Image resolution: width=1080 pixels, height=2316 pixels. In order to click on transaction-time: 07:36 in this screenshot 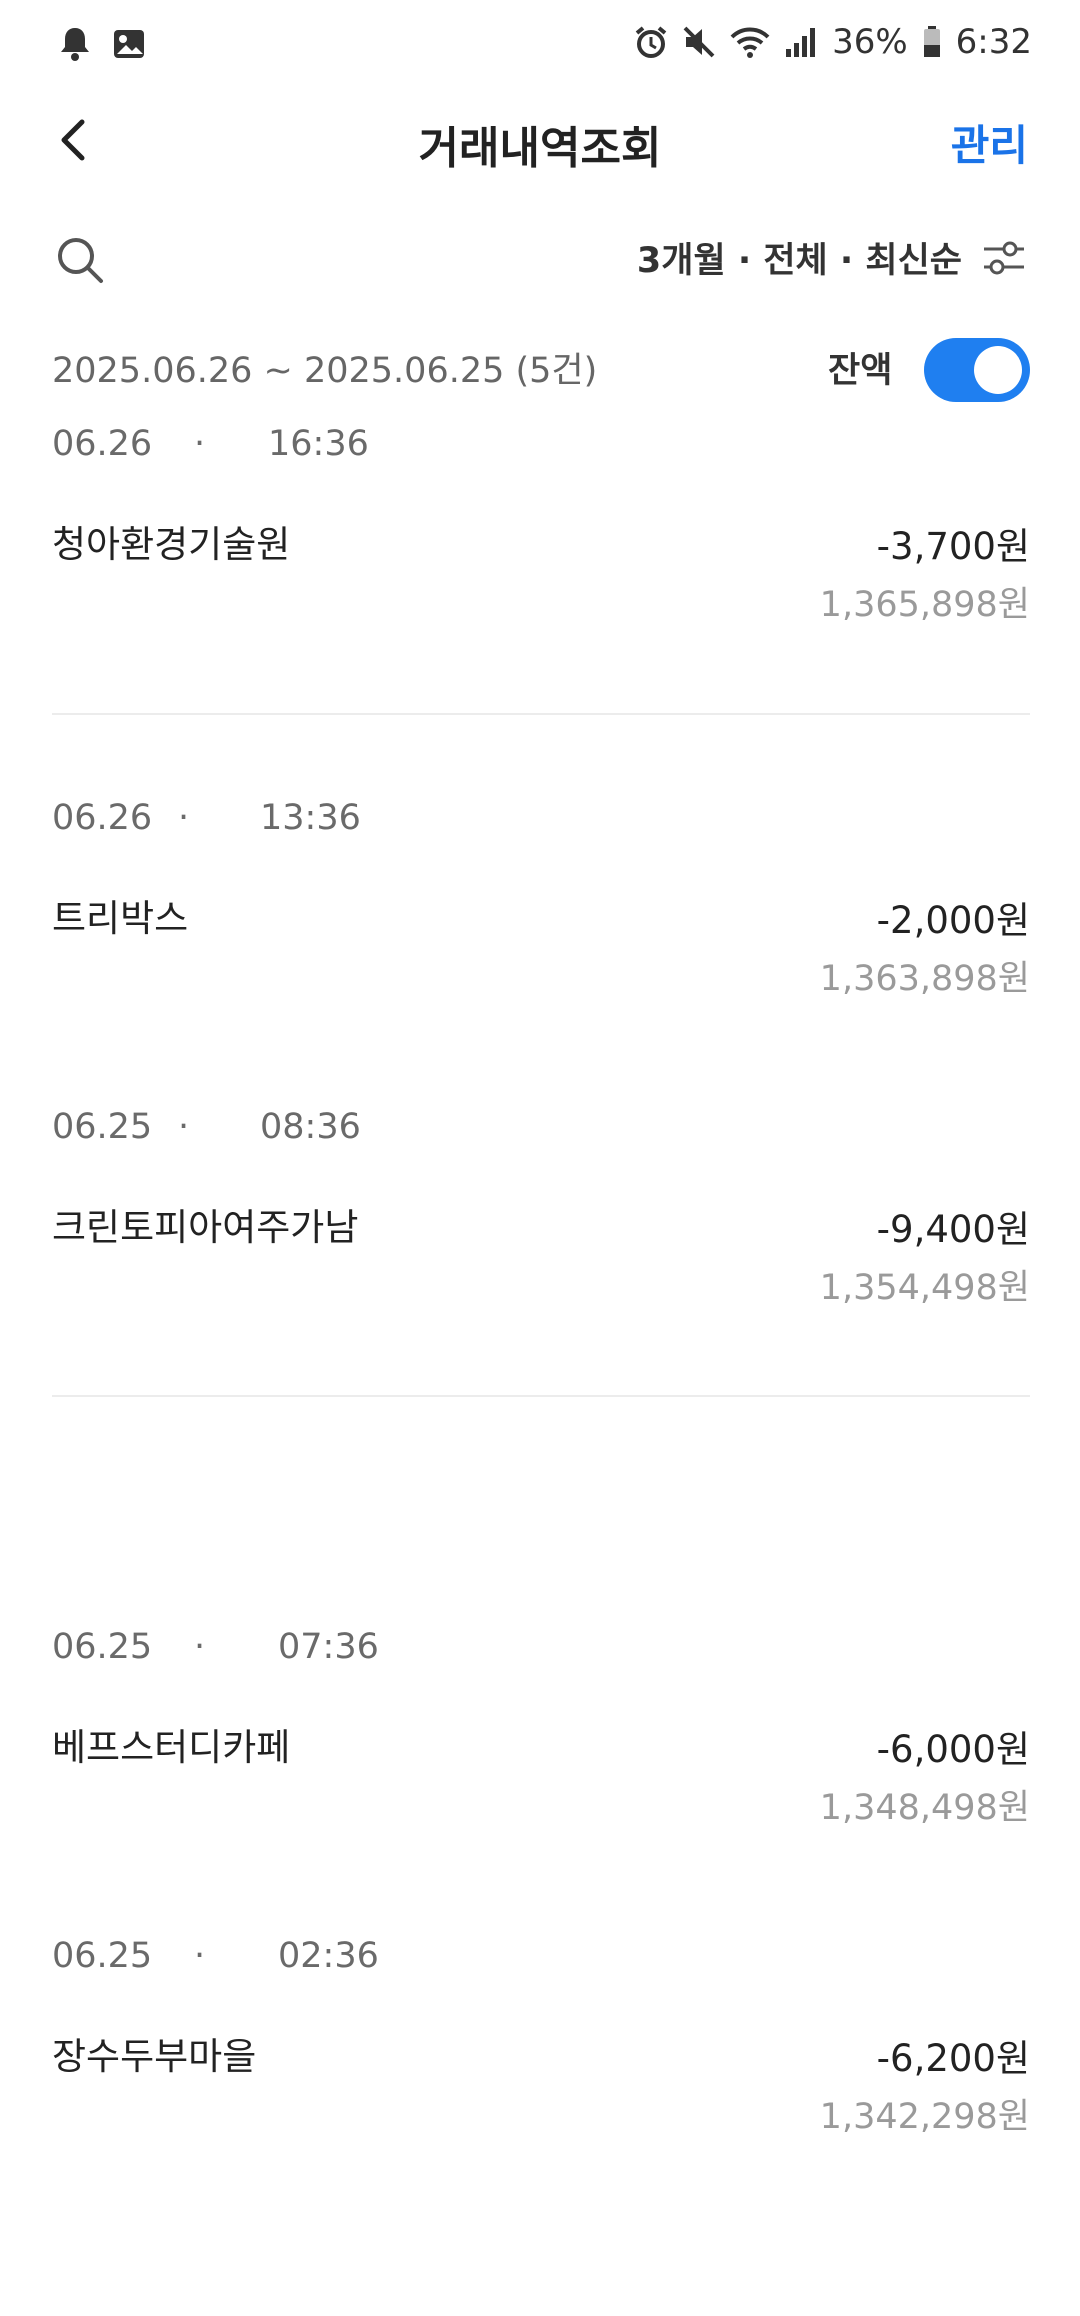, I will do `click(328, 1647)`.